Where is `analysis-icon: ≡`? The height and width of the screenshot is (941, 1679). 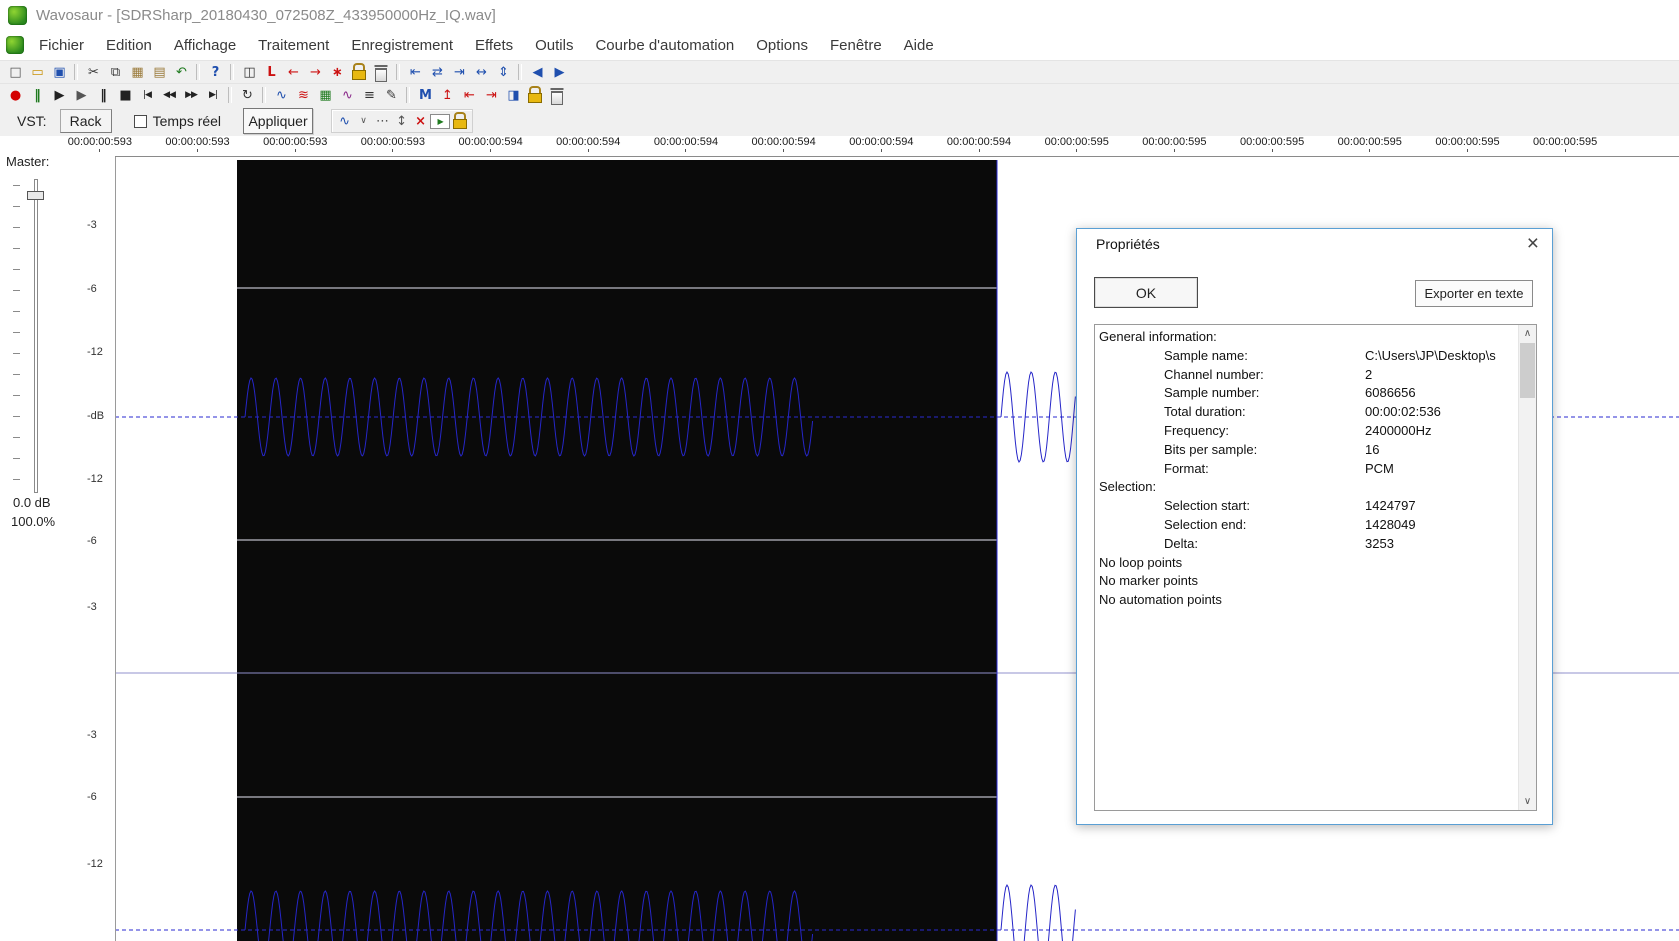
analysis-icon: ≡ is located at coordinates (369, 95).